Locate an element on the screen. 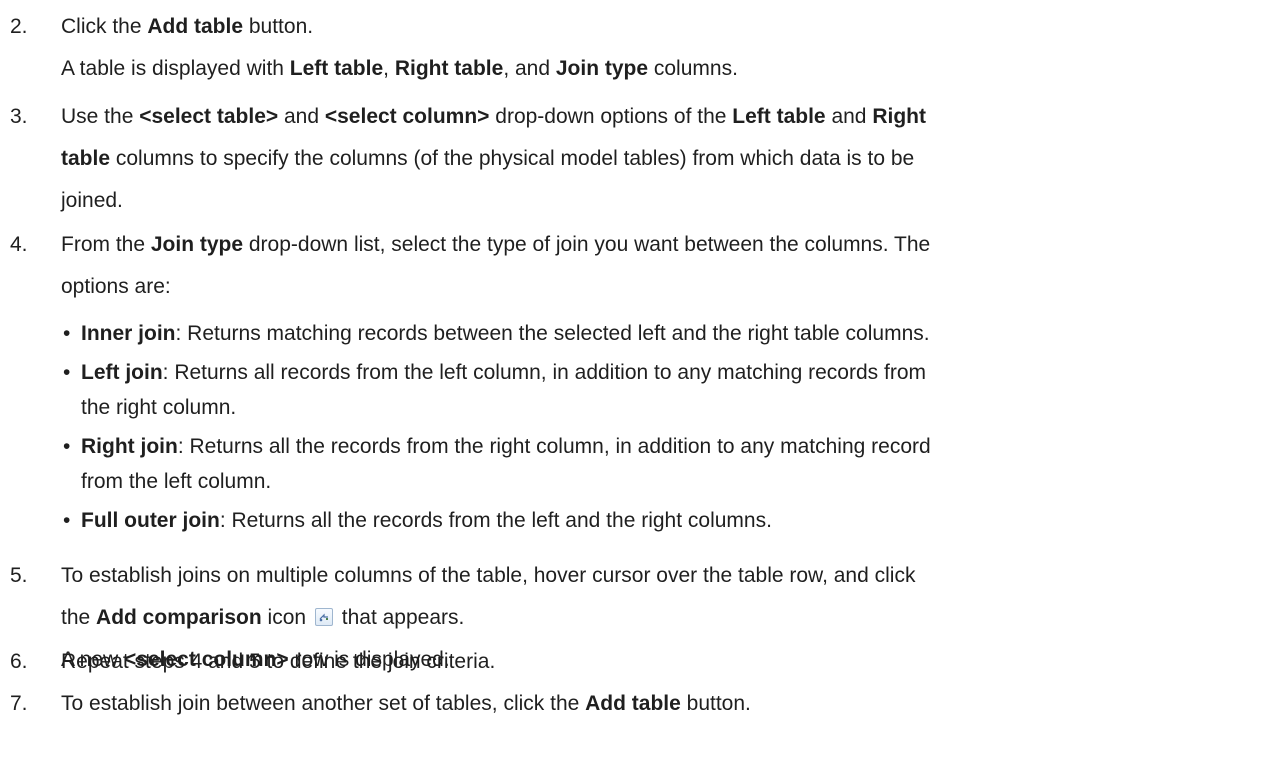 The width and height of the screenshot is (1287, 760). text-run: from the left column. is located at coordinates (176, 481).